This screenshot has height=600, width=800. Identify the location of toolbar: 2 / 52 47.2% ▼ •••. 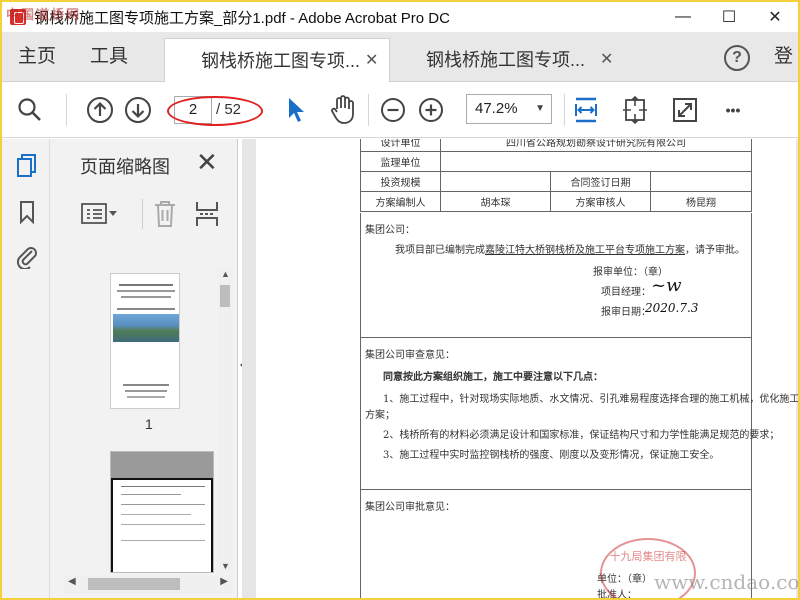
(400, 110).